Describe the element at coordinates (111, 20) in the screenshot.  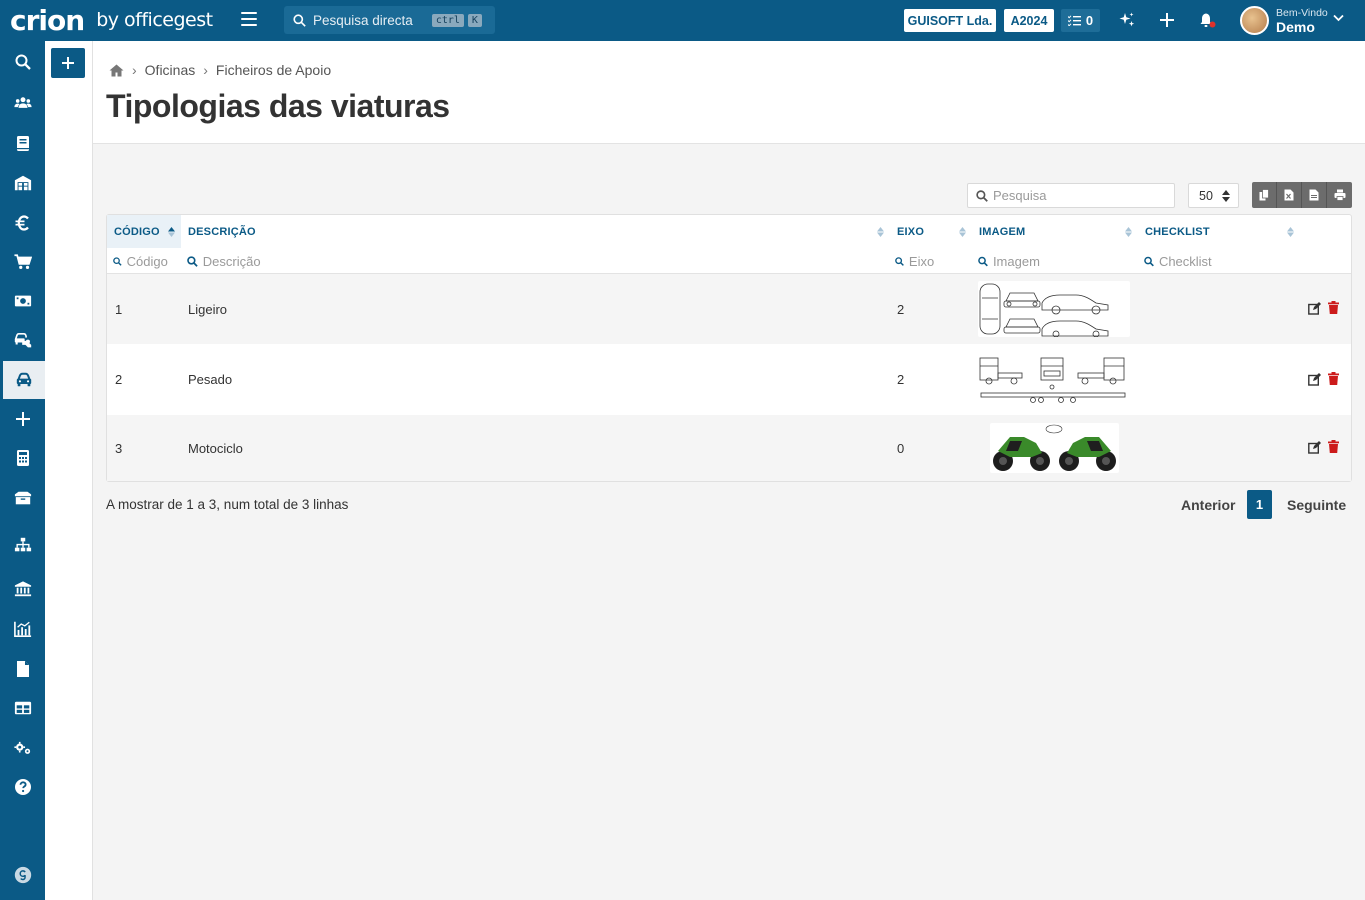
I see `app-logo: crion by officegest` at that location.